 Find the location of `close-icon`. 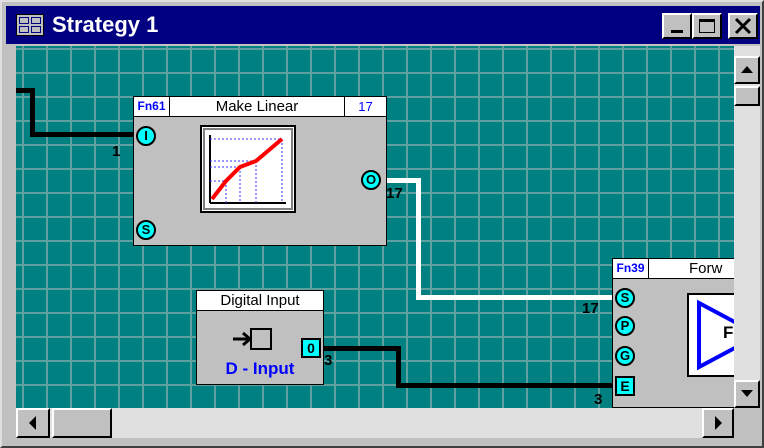

close-icon is located at coordinates (743, 26).